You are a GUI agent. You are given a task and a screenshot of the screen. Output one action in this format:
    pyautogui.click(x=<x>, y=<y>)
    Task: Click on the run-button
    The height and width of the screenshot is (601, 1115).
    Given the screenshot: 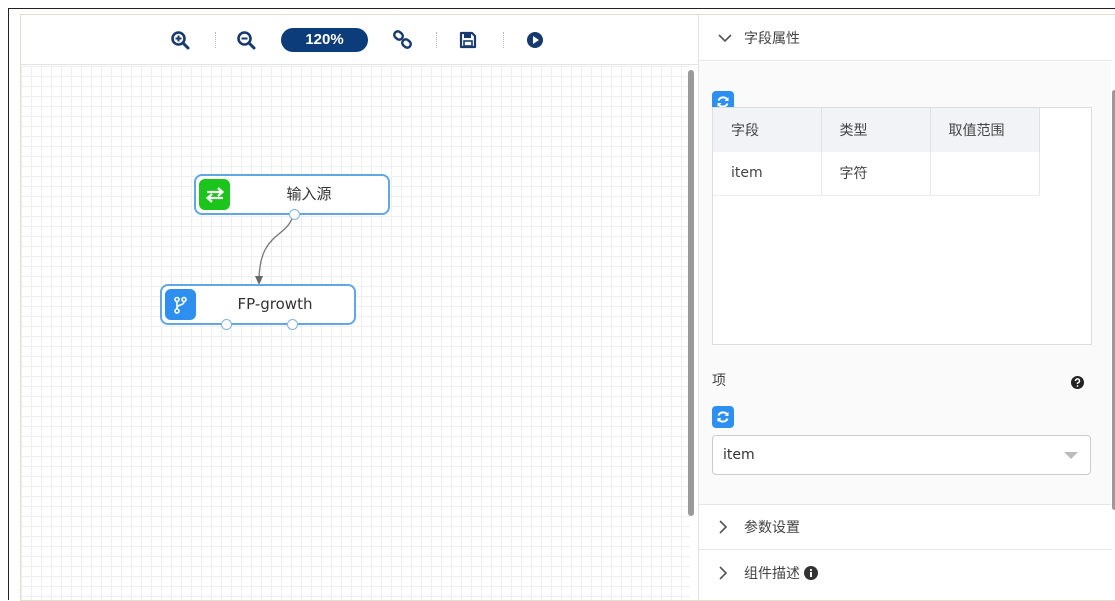 What is the action you would take?
    pyautogui.click(x=535, y=40)
    